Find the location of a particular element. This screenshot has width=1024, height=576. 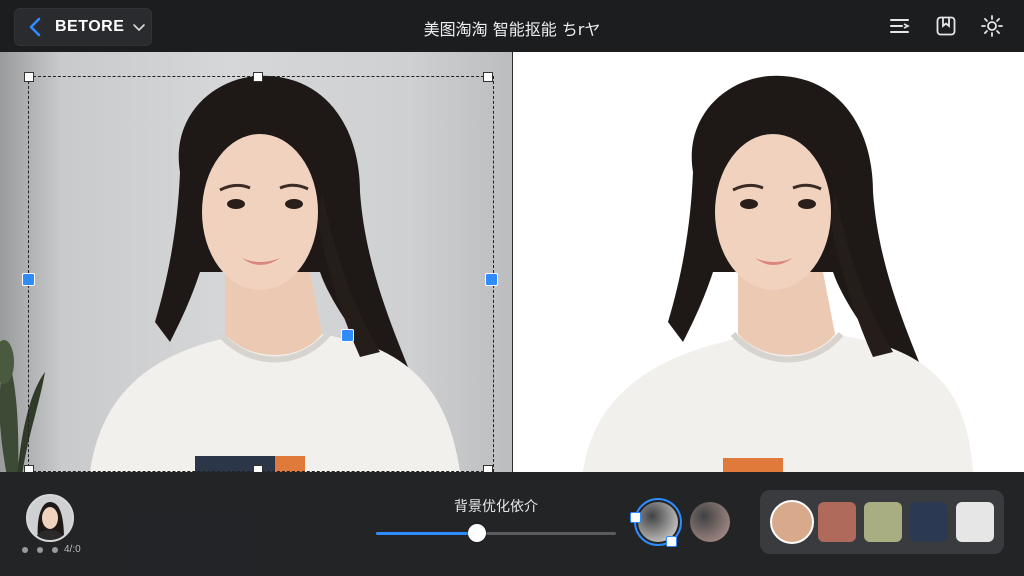

swatch-terracotta is located at coordinates (837, 522).